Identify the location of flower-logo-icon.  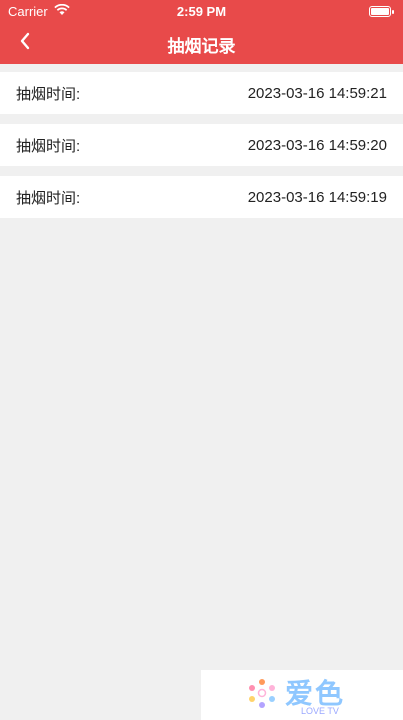
(262, 693).